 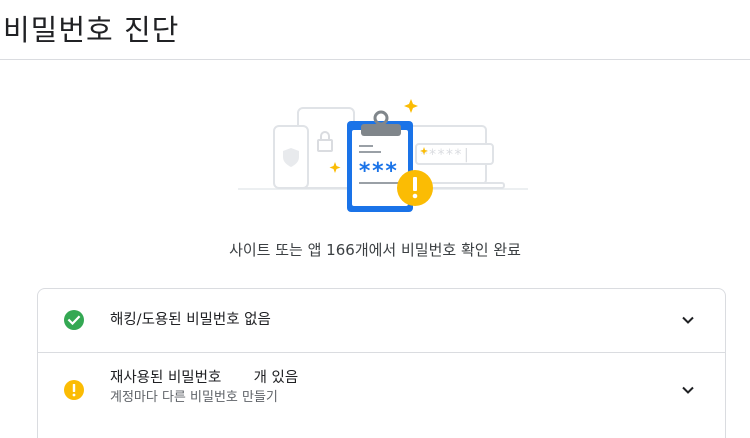 What do you see at coordinates (291, 157) in the screenshot?
I see `phone-icon` at bounding box center [291, 157].